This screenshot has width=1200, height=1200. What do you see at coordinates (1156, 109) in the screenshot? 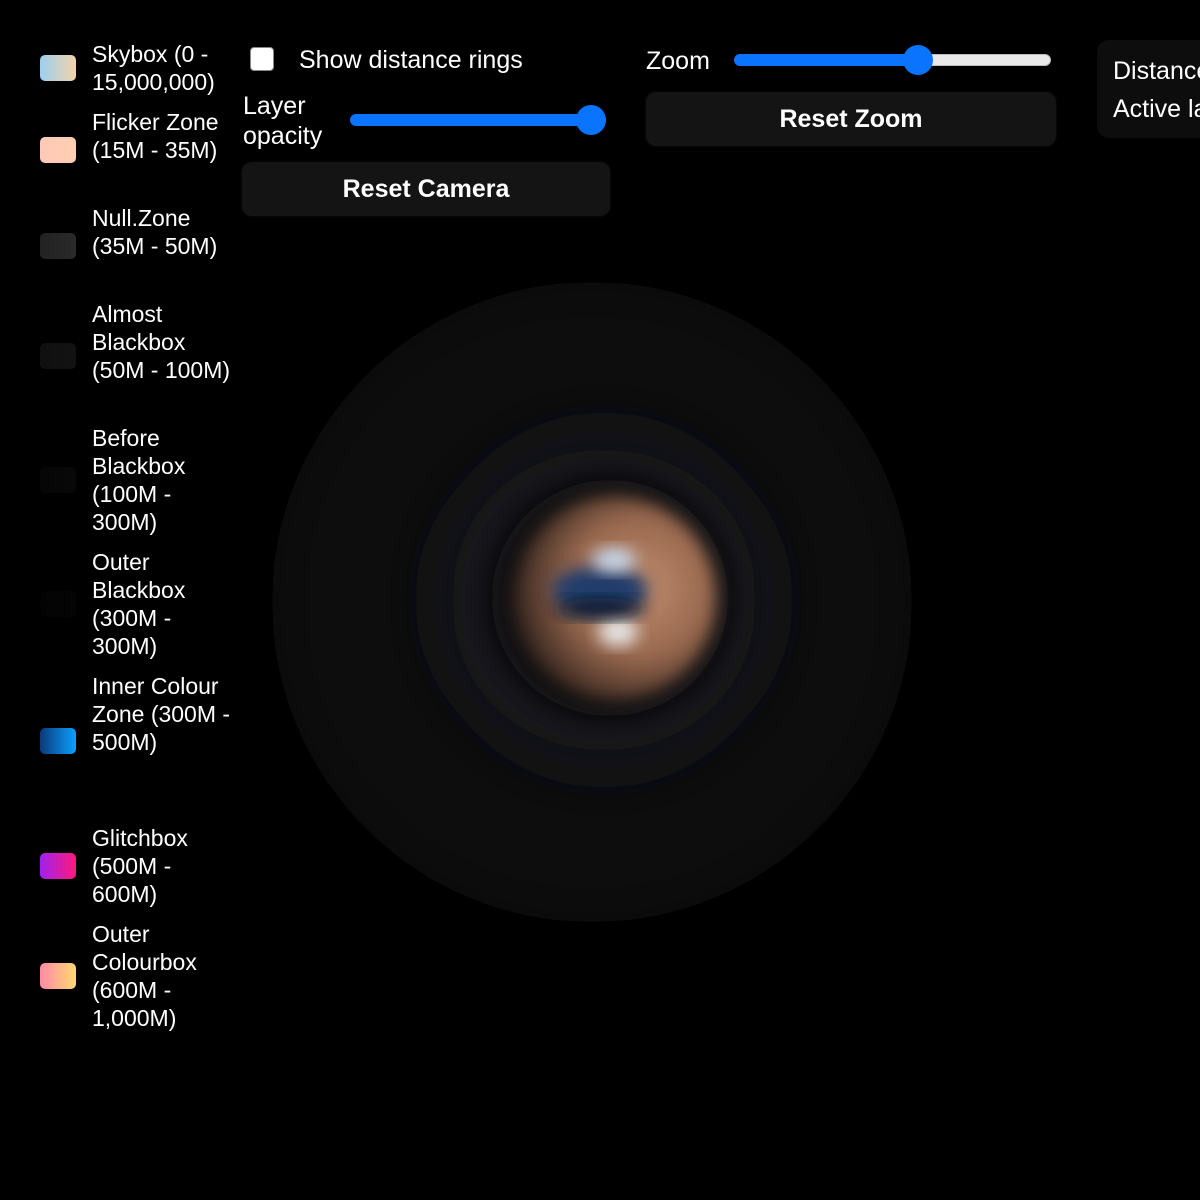
I see `active-layer-readout: Active layer` at bounding box center [1156, 109].